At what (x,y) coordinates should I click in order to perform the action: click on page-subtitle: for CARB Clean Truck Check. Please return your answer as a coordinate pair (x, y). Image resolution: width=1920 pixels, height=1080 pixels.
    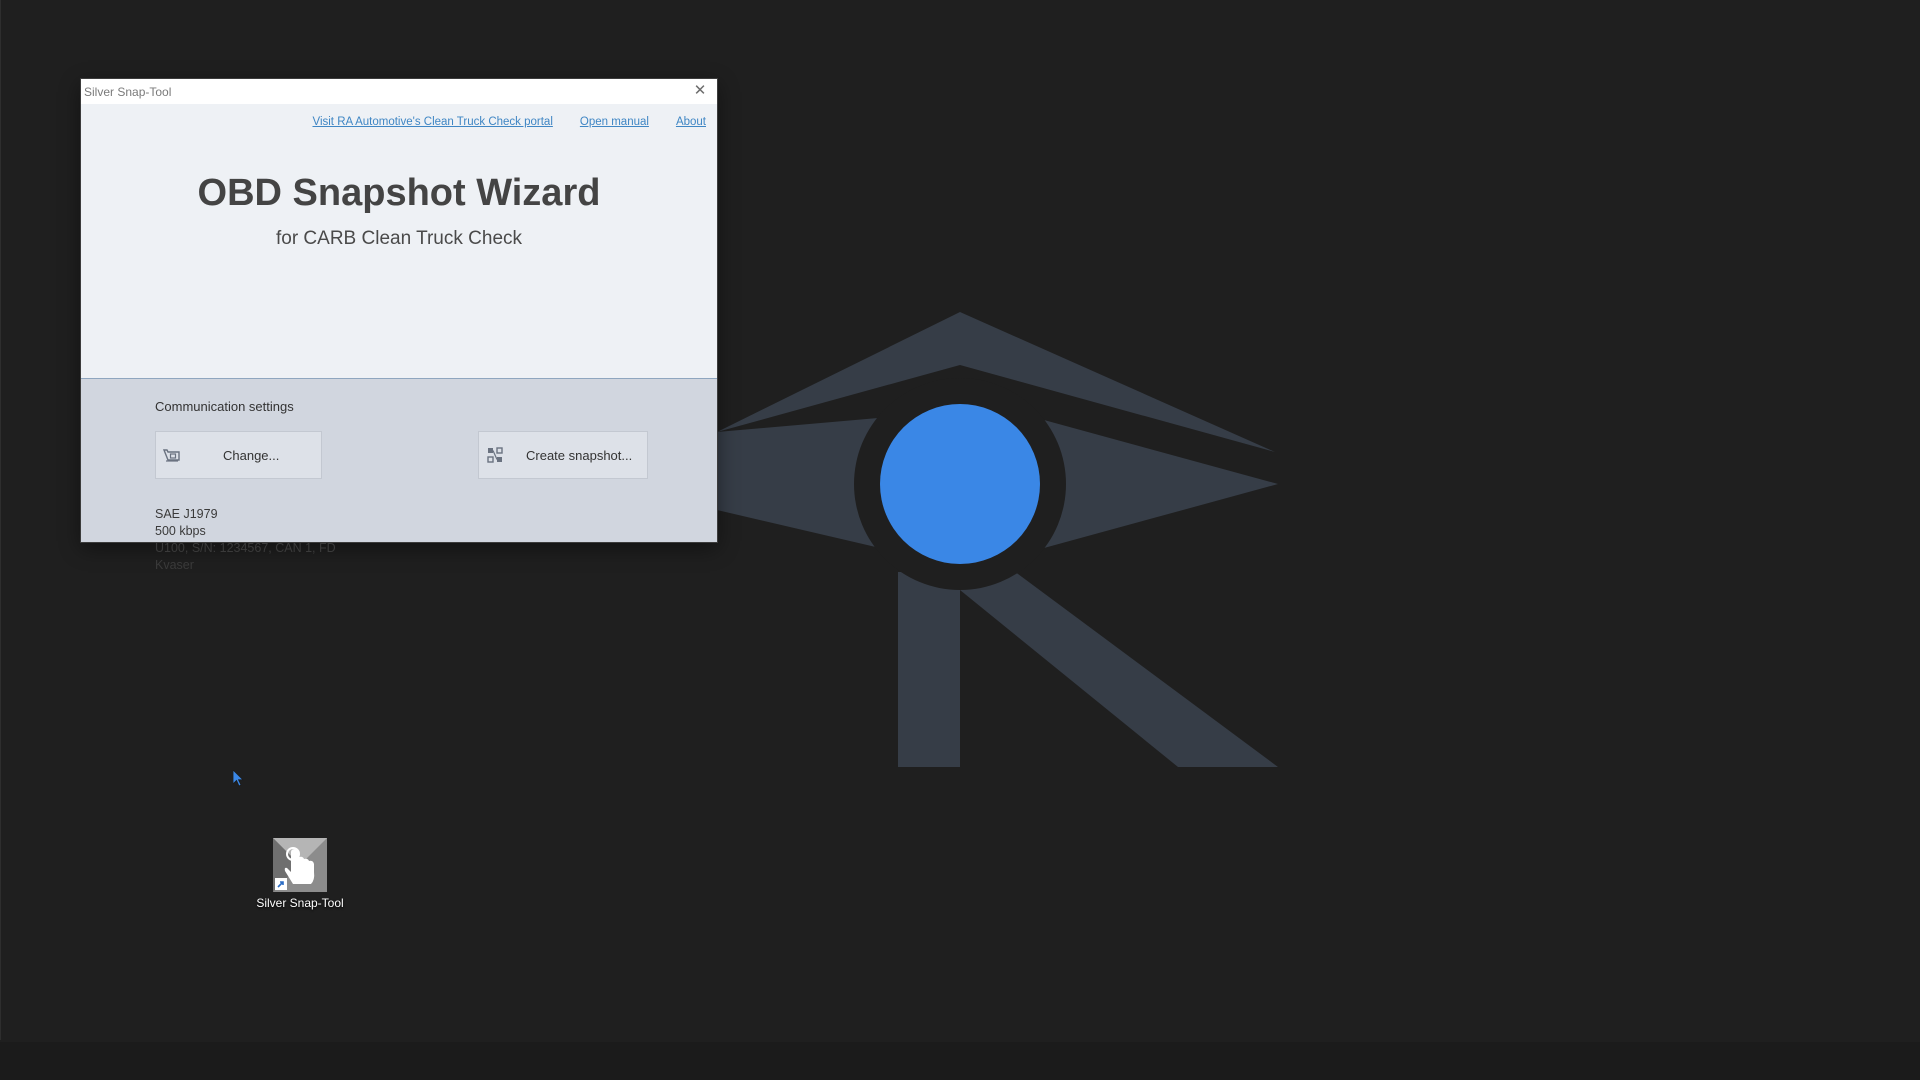
    Looking at the image, I should click on (399, 238).